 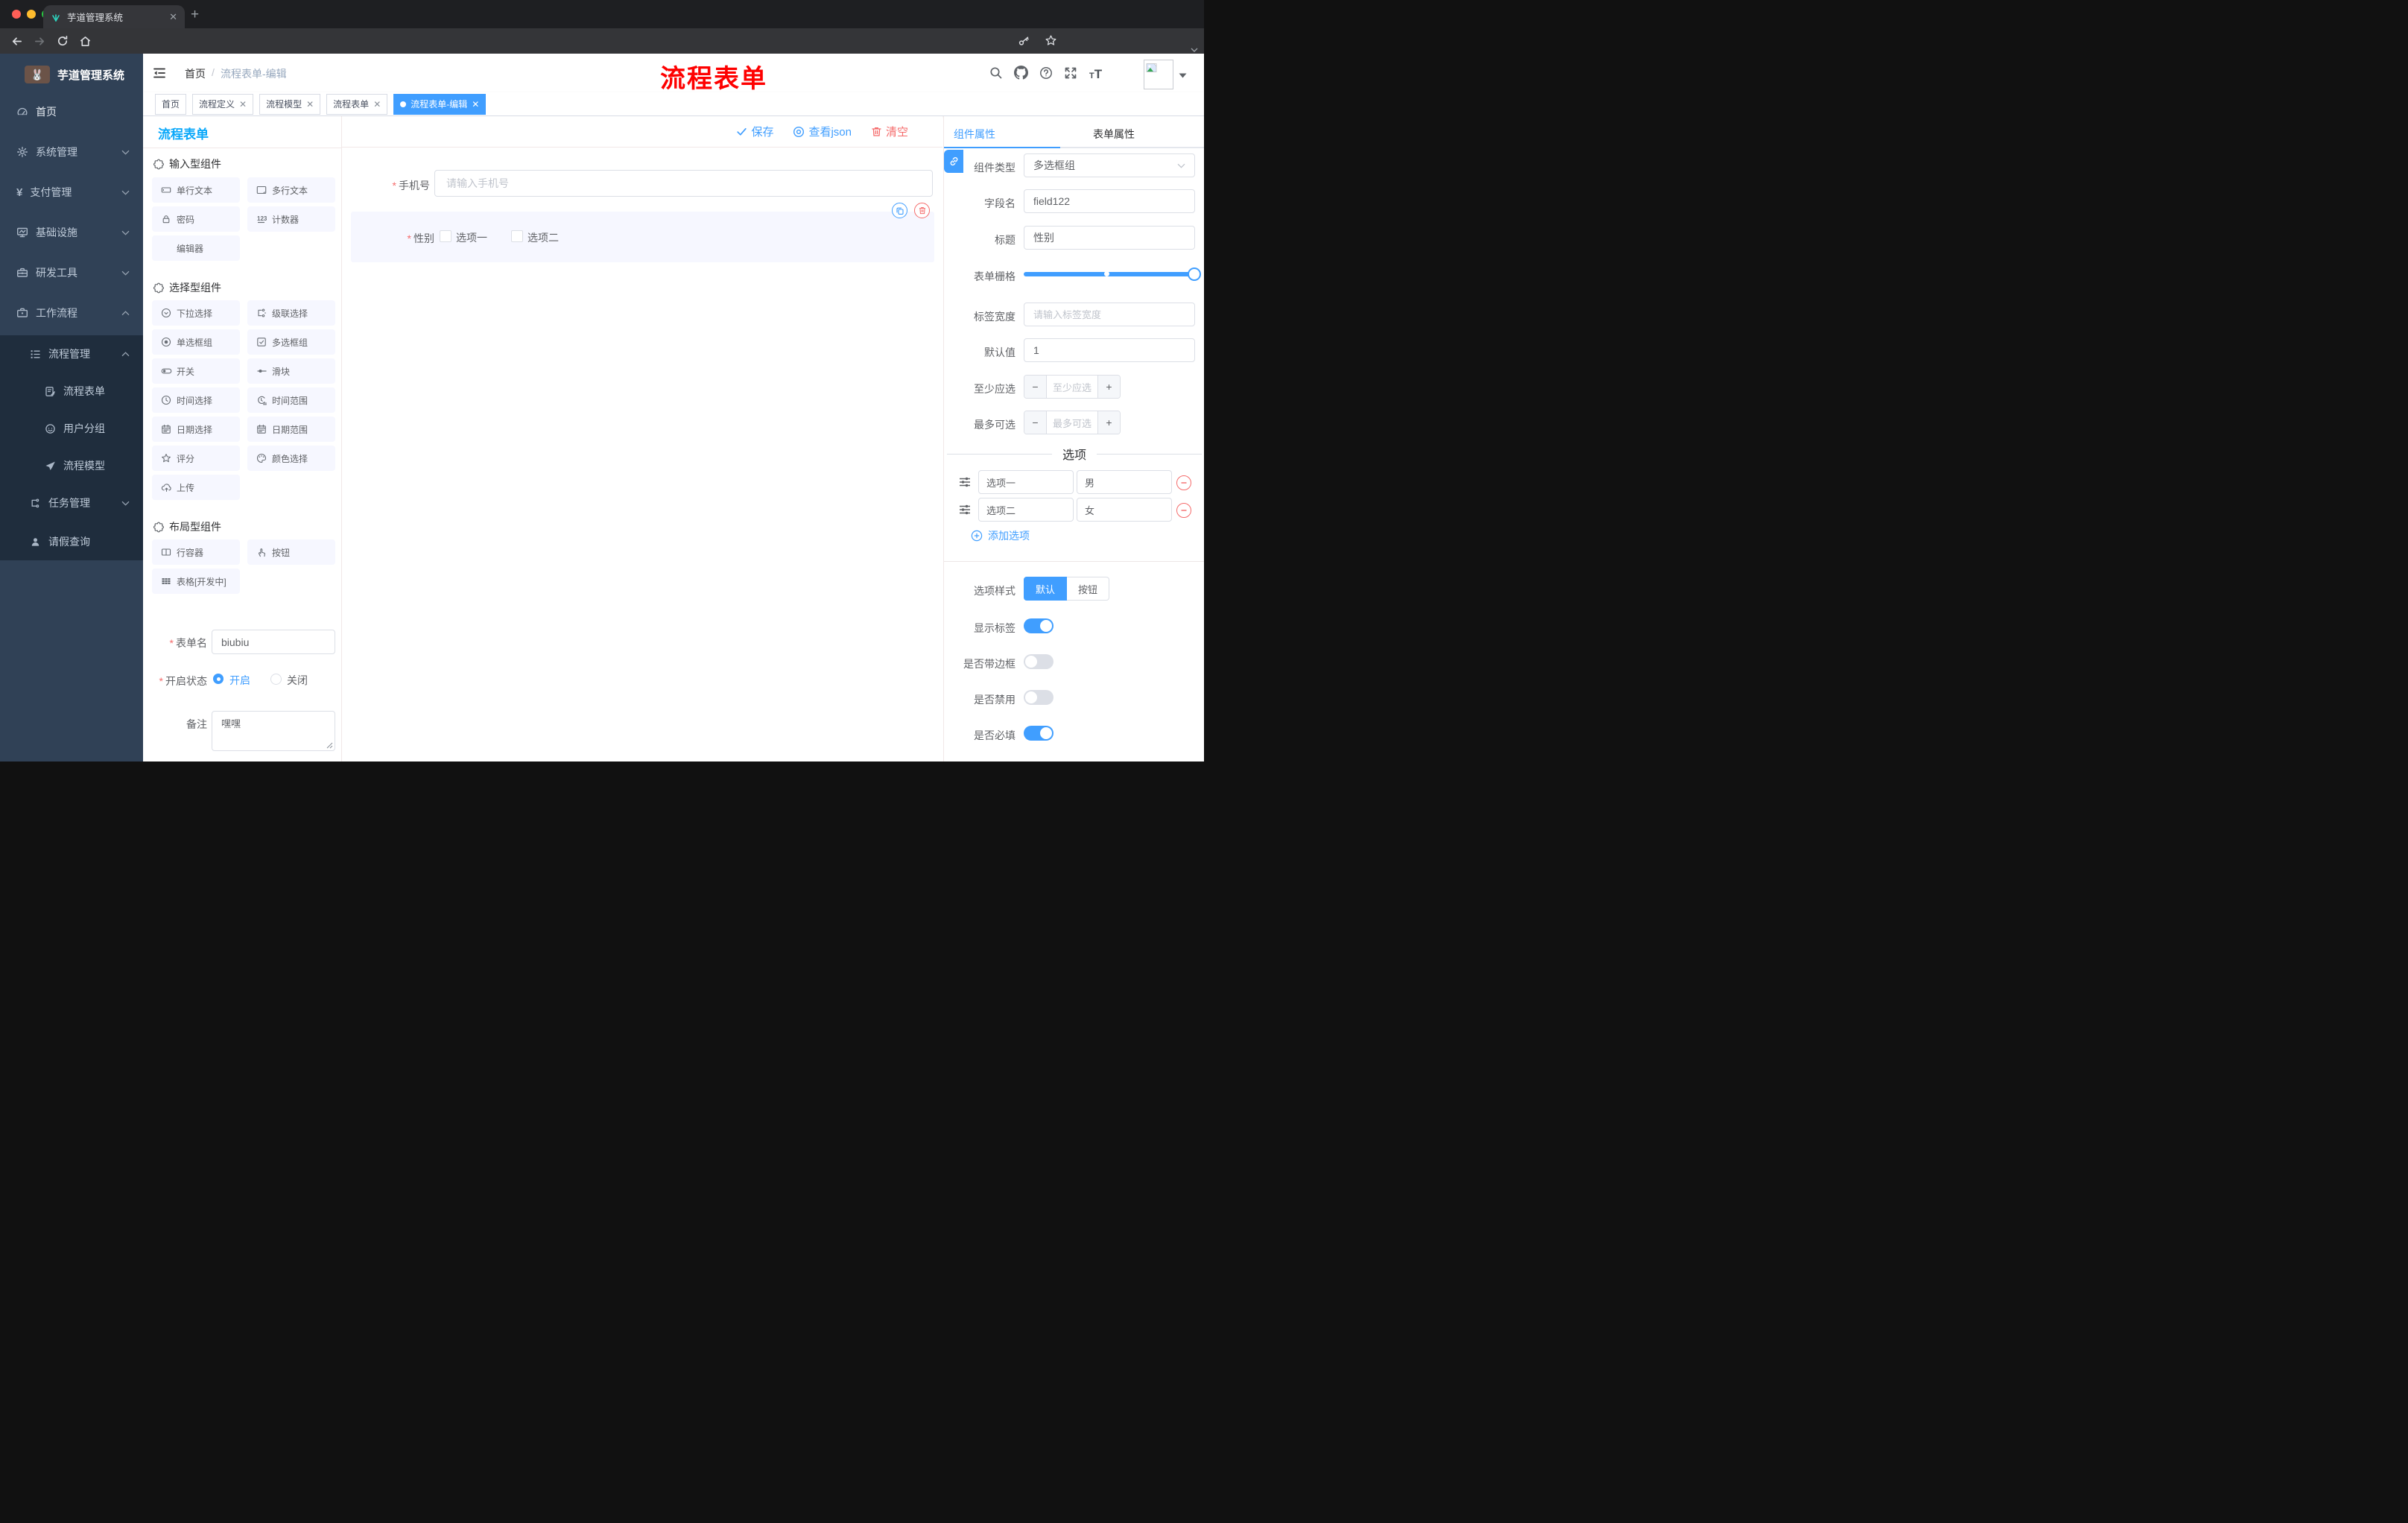 I want to click on bookmark-star-icon, so click(x=1051, y=40).